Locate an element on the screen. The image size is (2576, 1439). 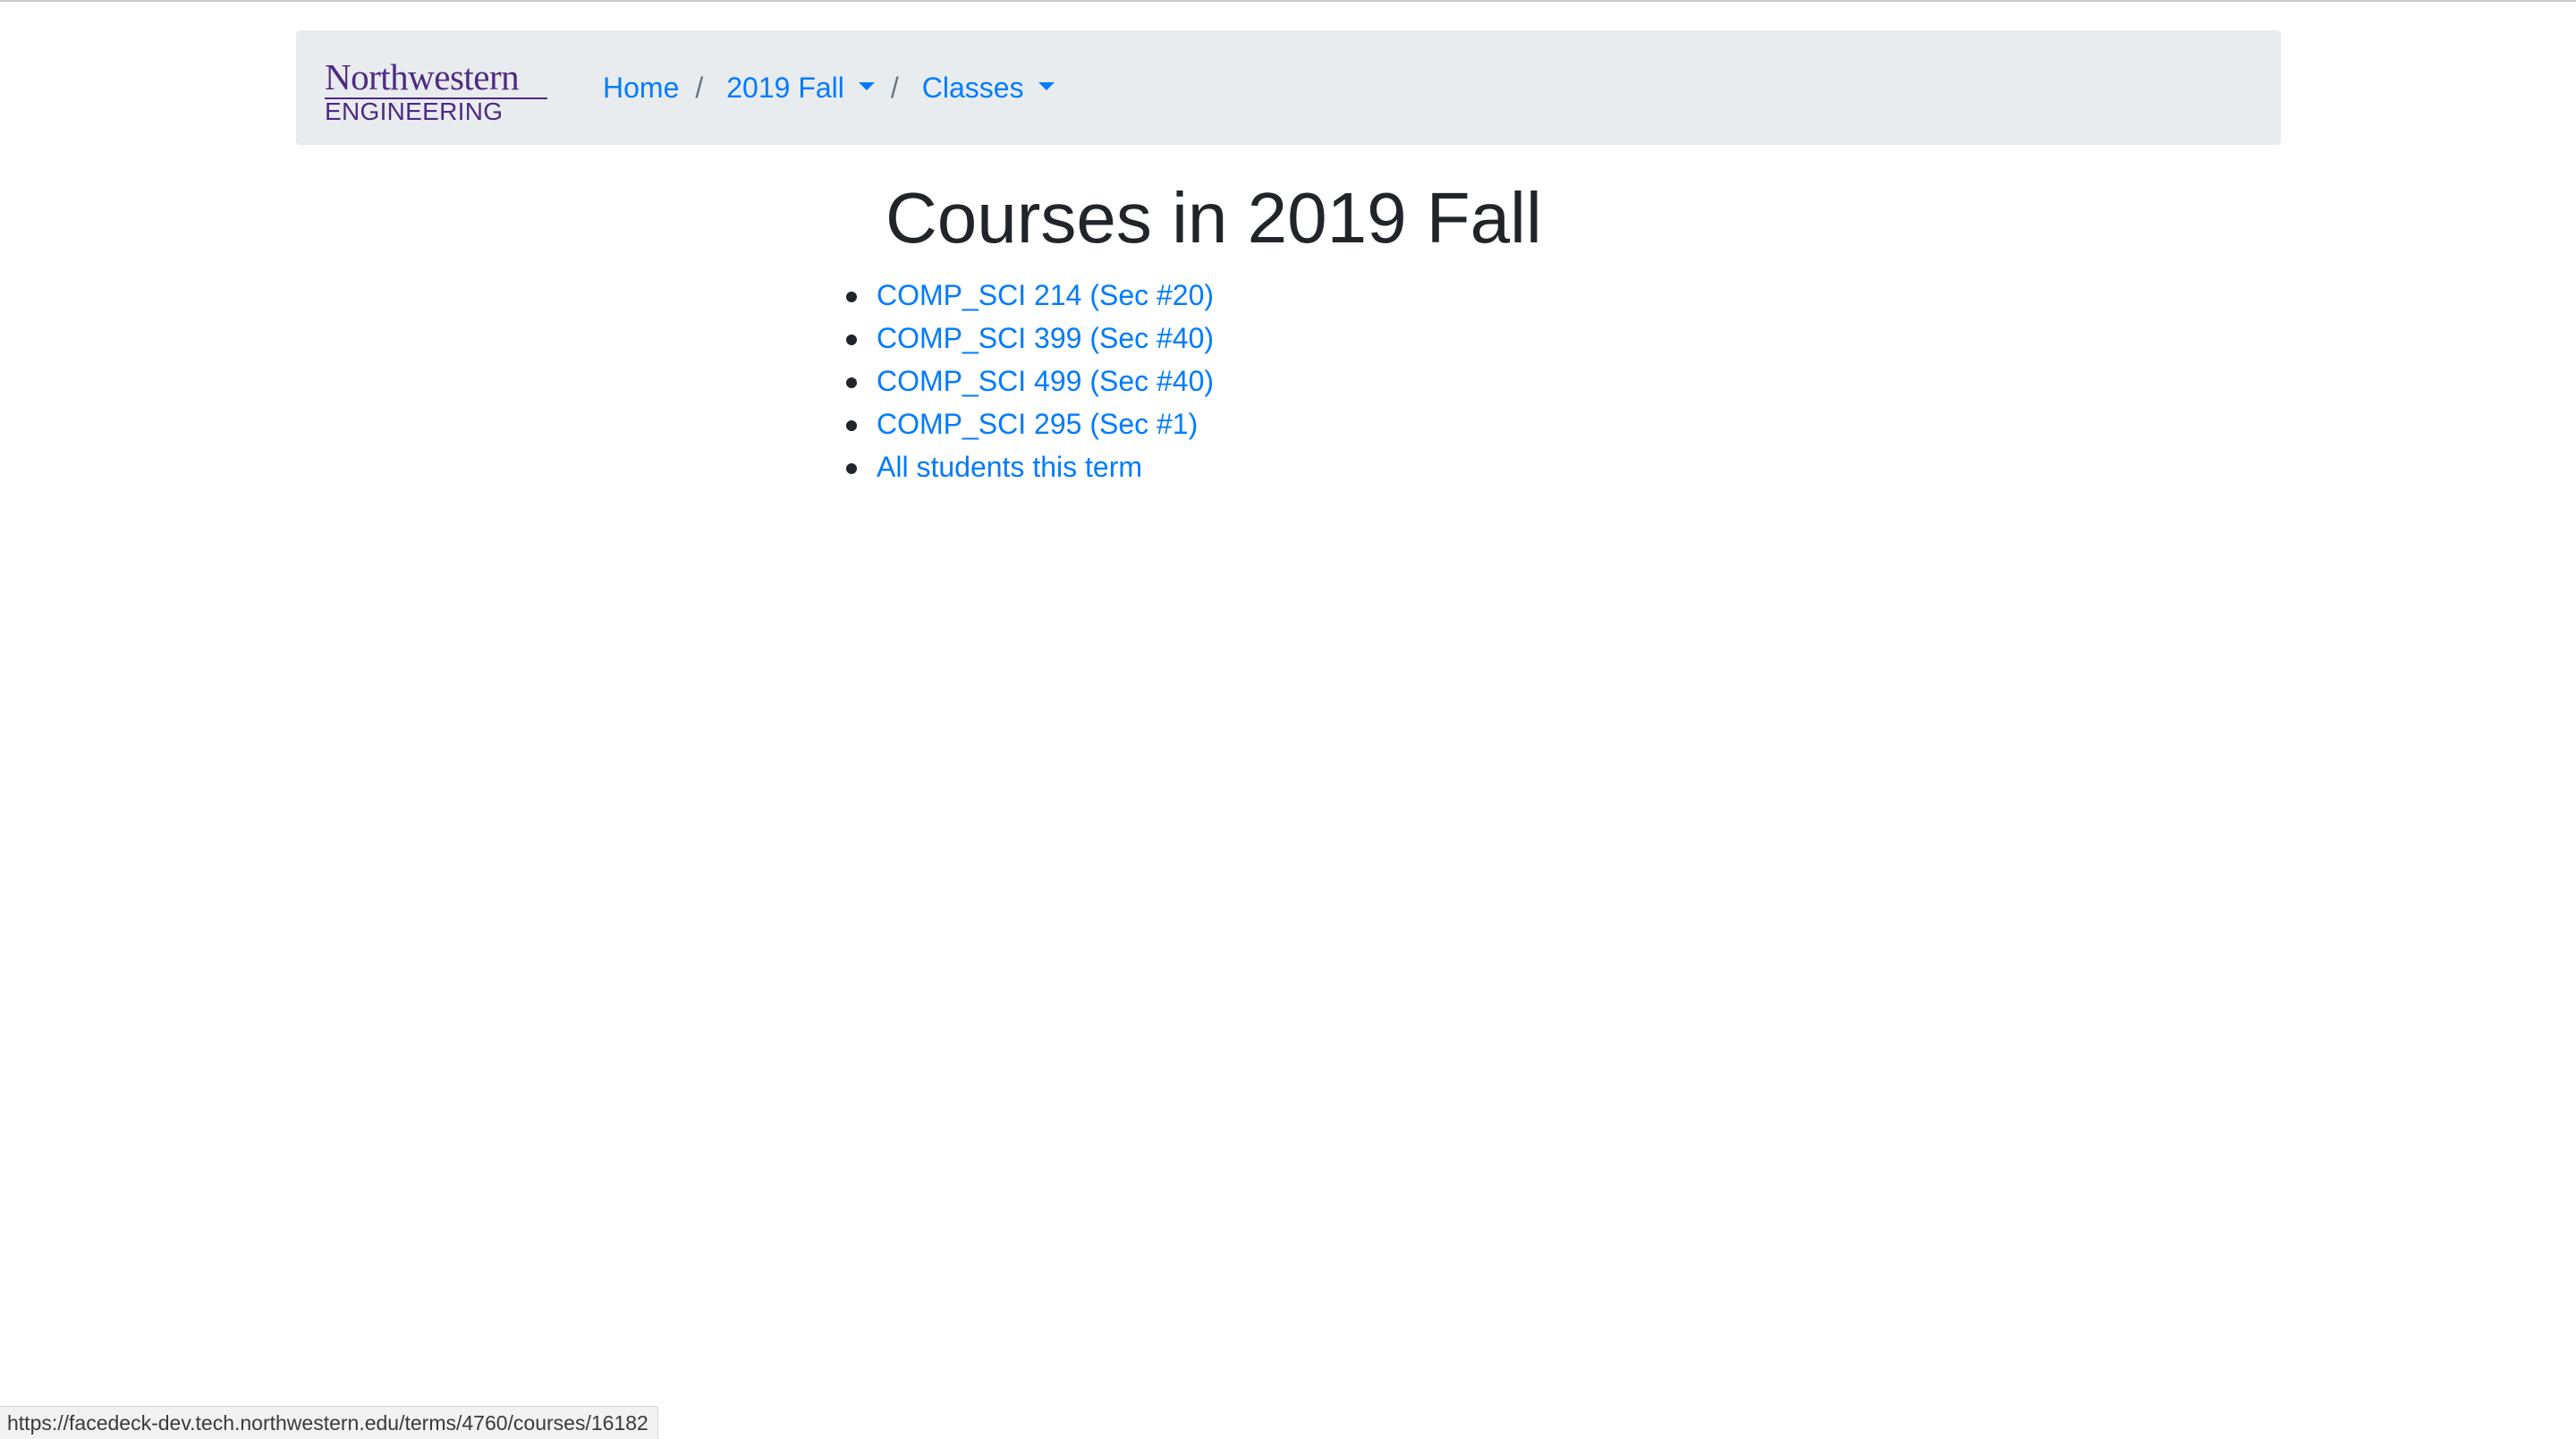
breadcrumb: Home / 2019 Fall / Classes is located at coordinates (829, 87).